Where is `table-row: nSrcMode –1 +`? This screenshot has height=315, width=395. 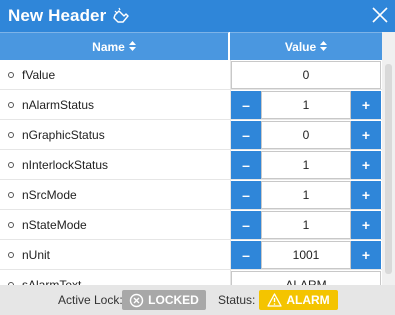
table-row: nSrcMode –1 + is located at coordinates (191, 195).